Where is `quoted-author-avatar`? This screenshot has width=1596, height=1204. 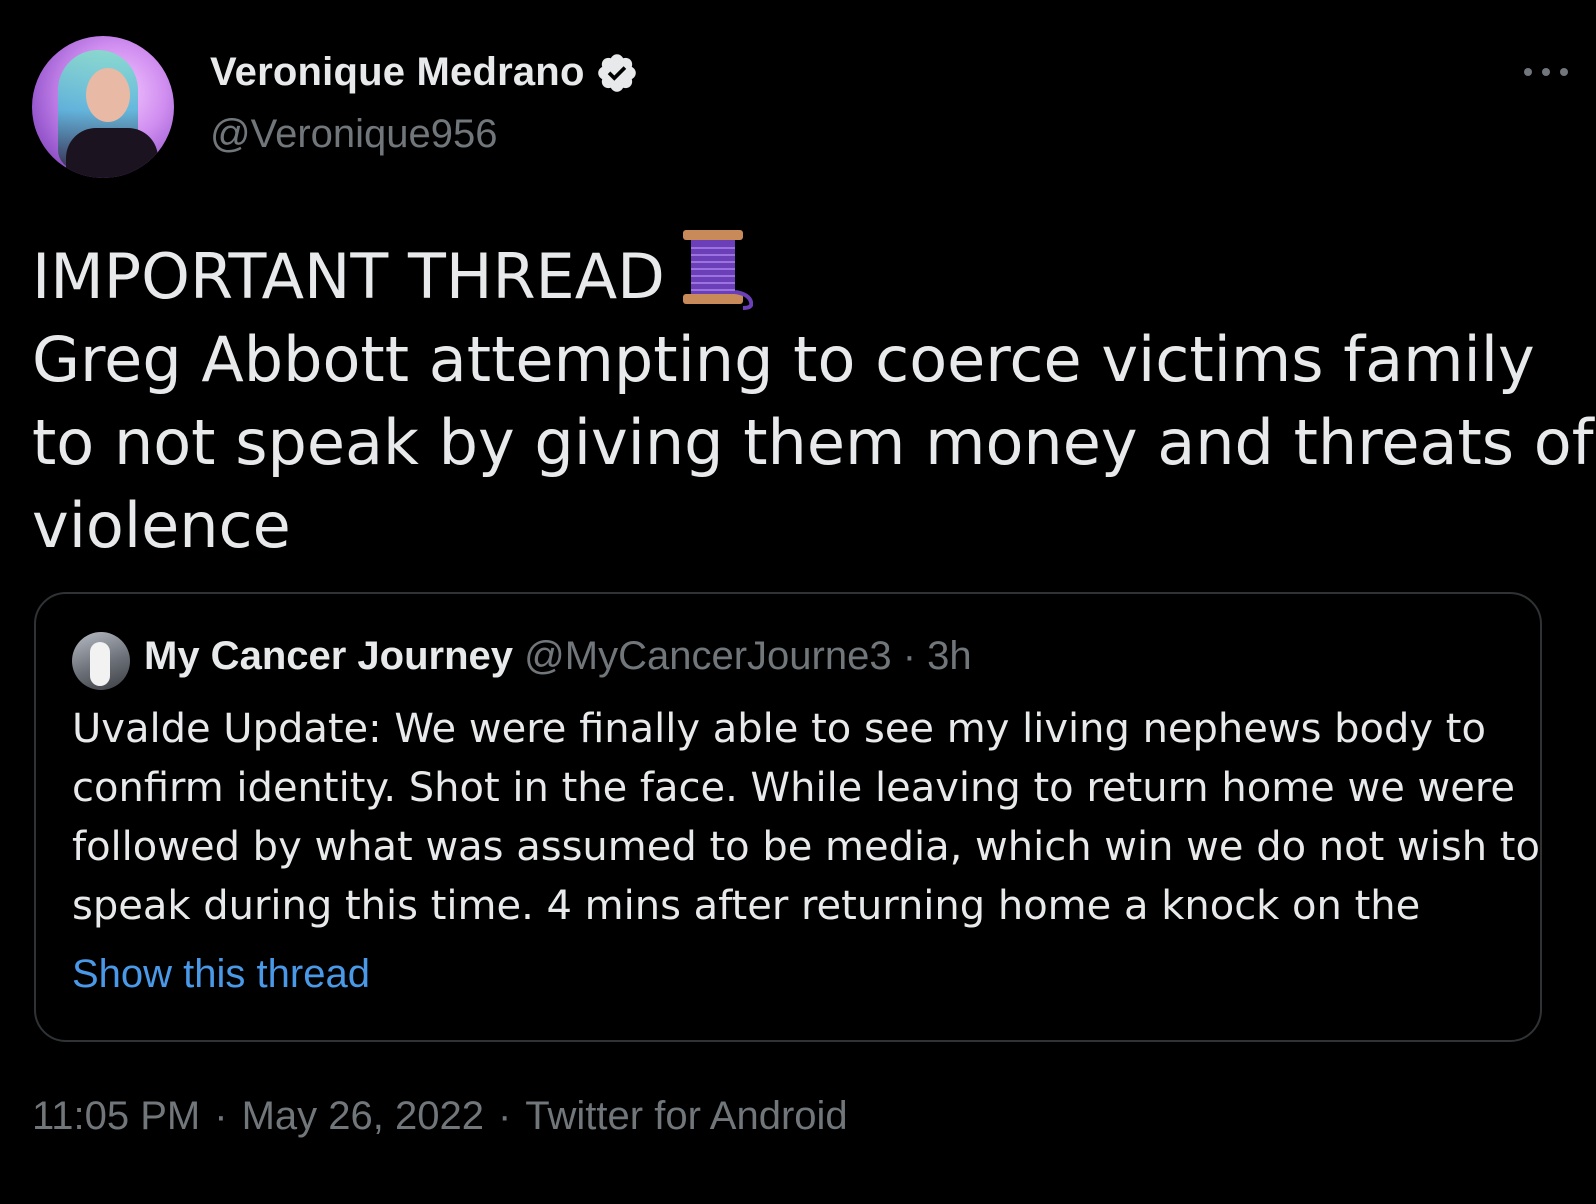 quoted-author-avatar is located at coordinates (101, 661).